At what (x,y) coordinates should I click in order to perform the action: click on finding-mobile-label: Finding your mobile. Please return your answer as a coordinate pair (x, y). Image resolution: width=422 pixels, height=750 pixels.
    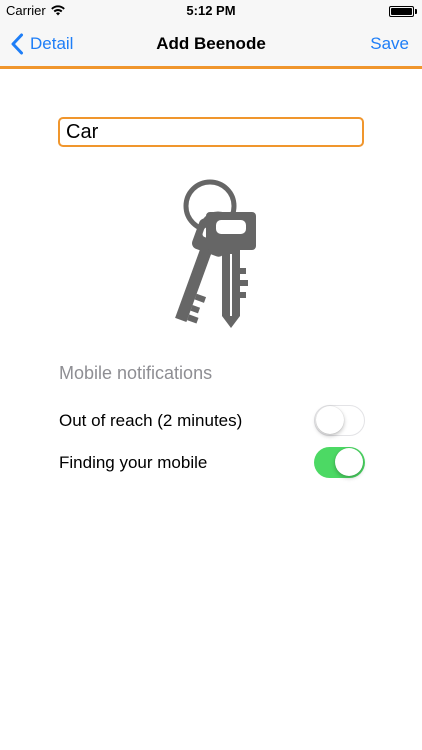
    Looking at the image, I should click on (133, 462).